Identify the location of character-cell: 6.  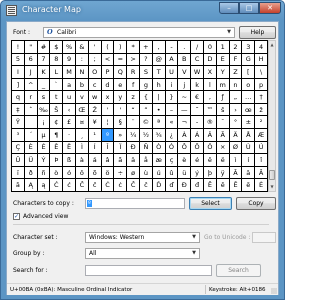
(31, 60).